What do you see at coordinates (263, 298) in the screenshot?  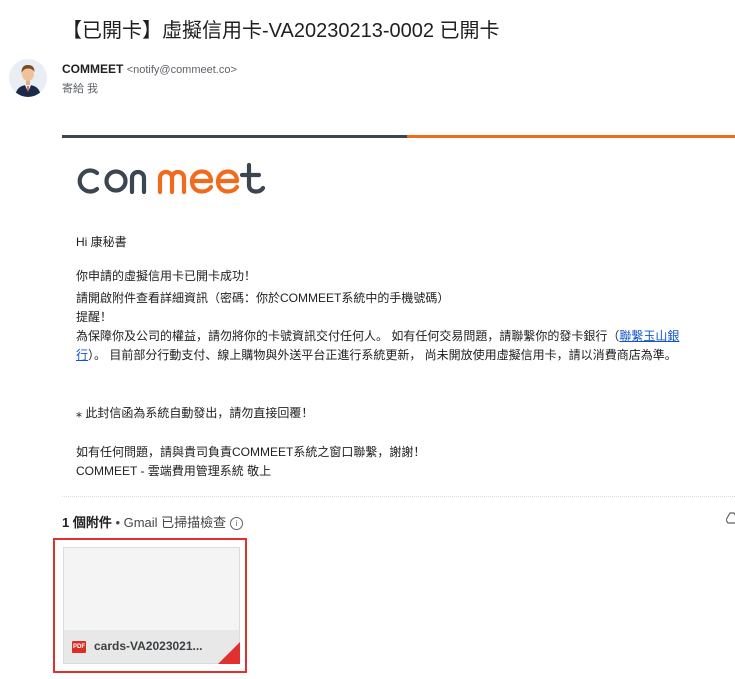 I see `body-line-open-attachment: 請開啟附件查看詳細資訊（密碼：你於COMMEET系統中的手機號碼）` at bounding box center [263, 298].